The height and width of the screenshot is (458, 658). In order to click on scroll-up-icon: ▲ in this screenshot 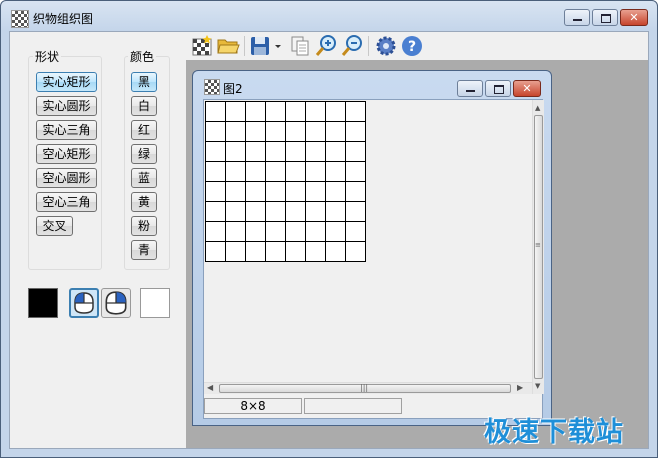, I will do `click(537, 108)`.